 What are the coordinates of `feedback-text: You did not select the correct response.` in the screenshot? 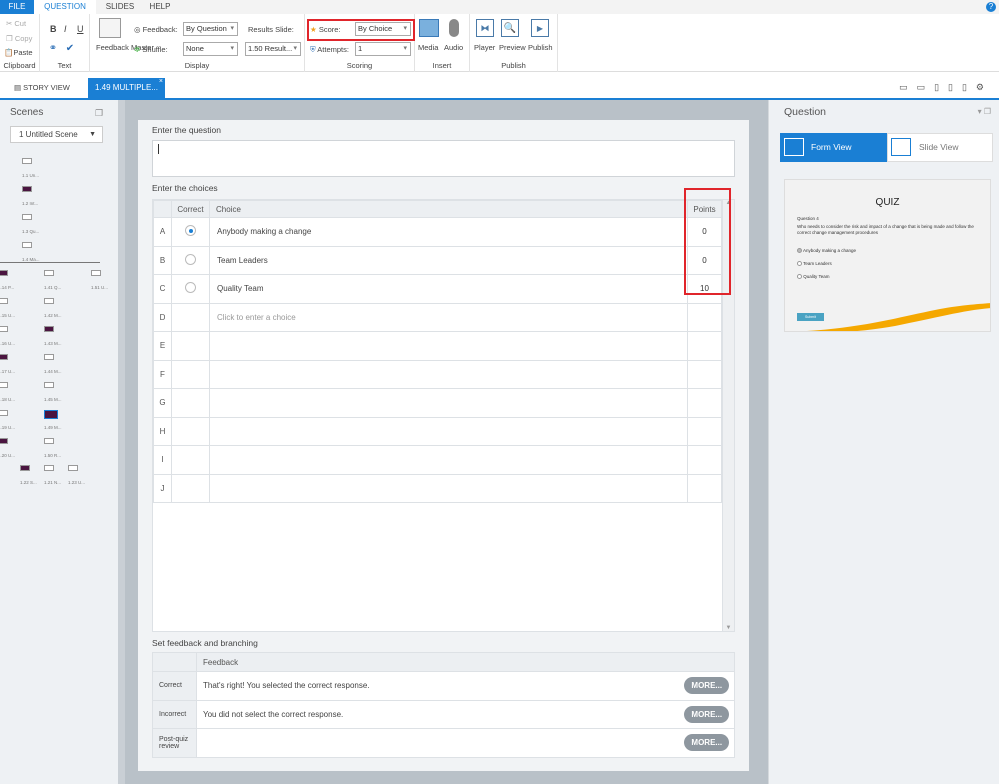 It's located at (438, 714).